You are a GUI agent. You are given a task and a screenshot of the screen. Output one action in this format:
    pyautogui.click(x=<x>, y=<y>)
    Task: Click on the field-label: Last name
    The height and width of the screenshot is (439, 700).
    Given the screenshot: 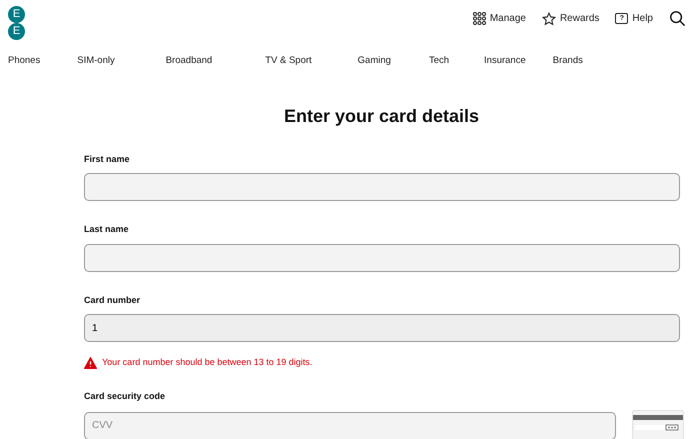 What is the action you would take?
    pyautogui.click(x=107, y=229)
    